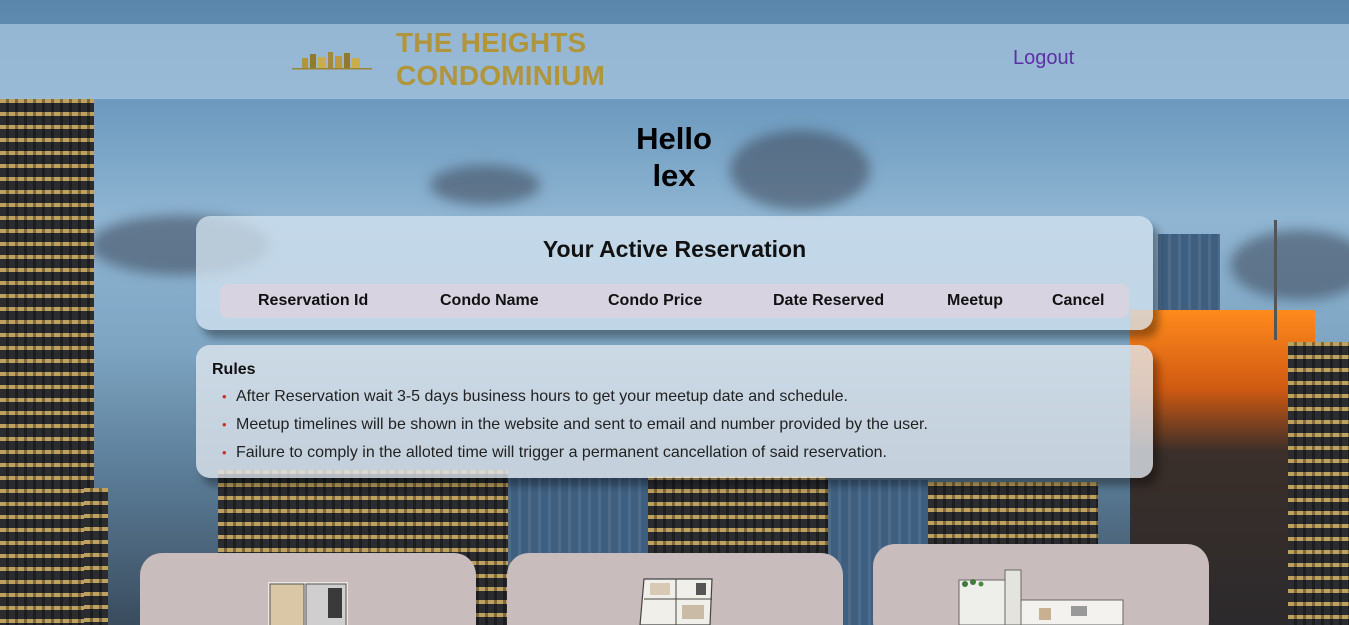 This screenshot has height=625, width=1349. I want to click on floor-plan-studio-icon, so click(308, 603).